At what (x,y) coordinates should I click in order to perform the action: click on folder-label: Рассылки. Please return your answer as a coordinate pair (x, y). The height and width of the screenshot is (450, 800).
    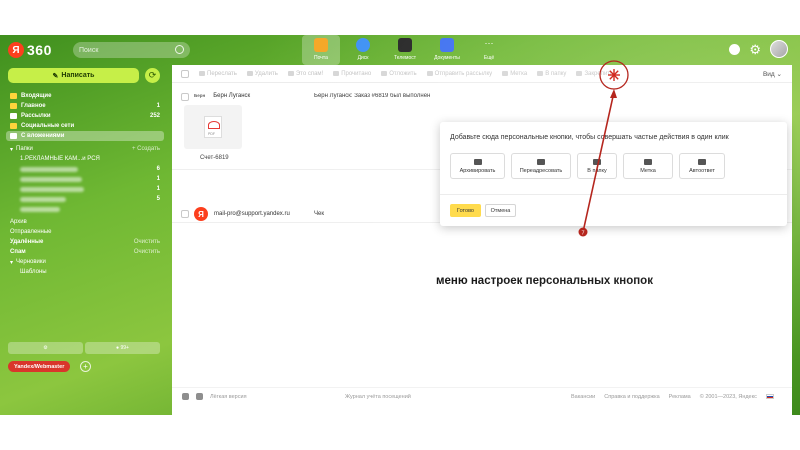
    Looking at the image, I should click on (36, 116).